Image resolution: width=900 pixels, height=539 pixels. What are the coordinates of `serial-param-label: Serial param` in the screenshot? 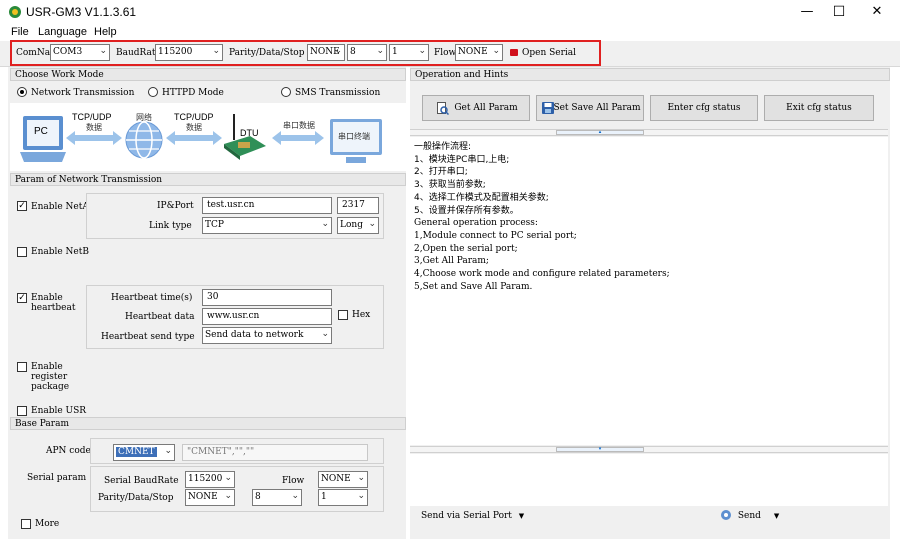 It's located at (57, 478).